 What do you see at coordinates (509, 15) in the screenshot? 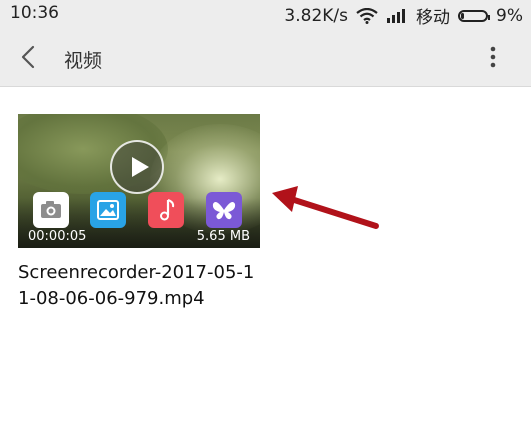
I see `battery-percent: 9%` at bounding box center [509, 15].